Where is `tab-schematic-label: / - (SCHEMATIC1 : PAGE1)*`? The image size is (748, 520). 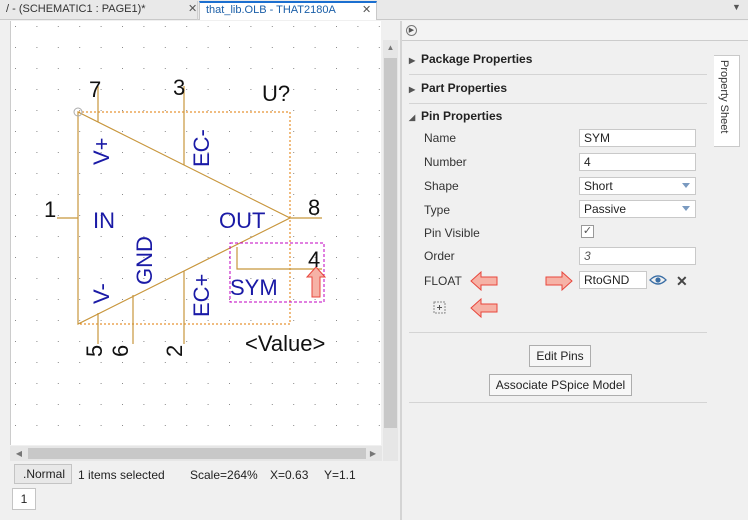 tab-schematic-label: / - (SCHEMATIC1 : PAGE1)* is located at coordinates (76, 9).